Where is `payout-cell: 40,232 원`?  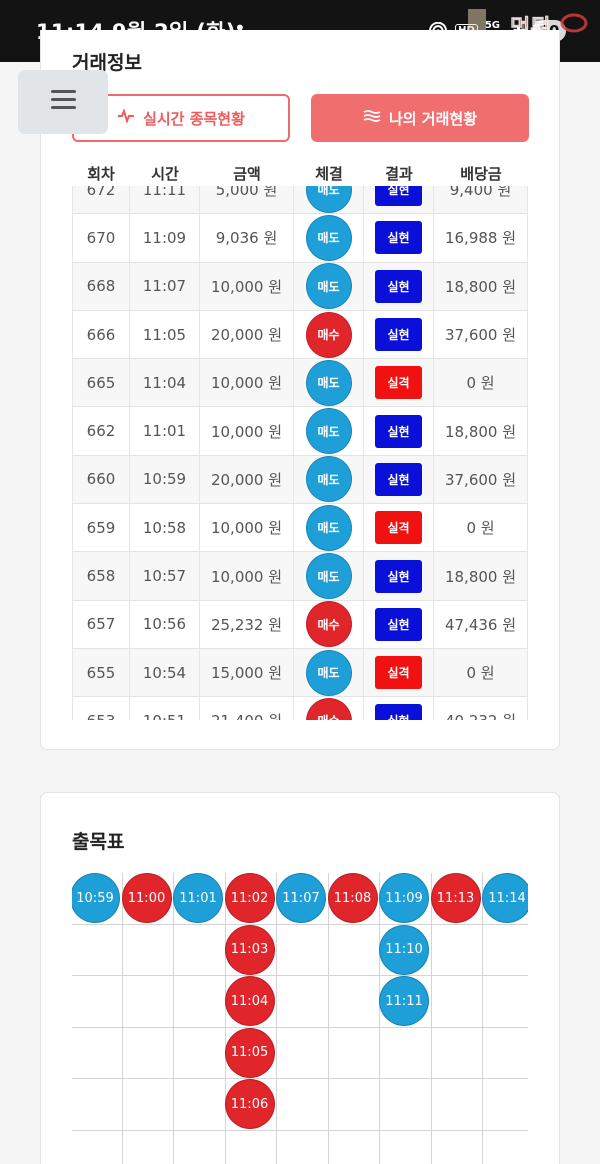
payout-cell: 40,232 원 is located at coordinates (481, 708).